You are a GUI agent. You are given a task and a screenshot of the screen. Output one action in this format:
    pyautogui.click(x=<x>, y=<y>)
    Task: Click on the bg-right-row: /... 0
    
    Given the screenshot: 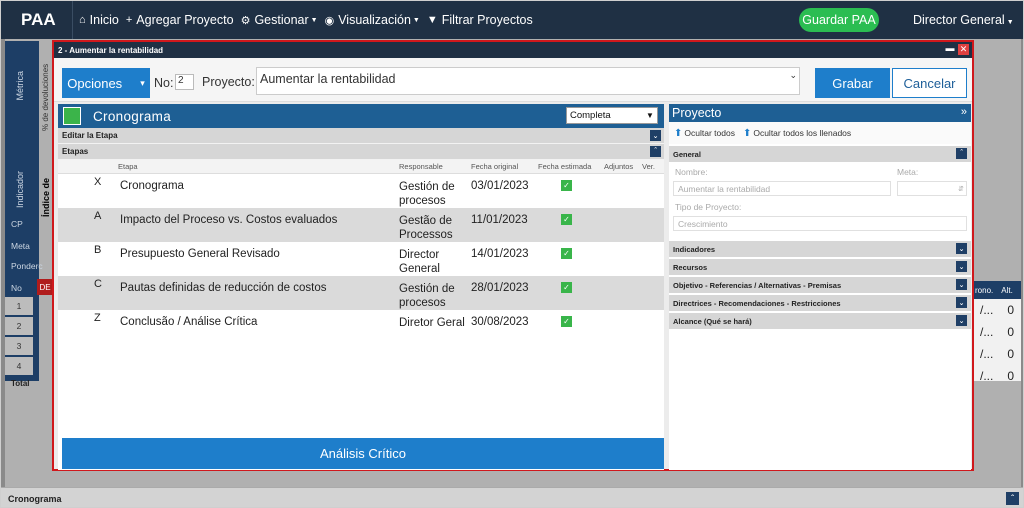 What is the action you would take?
    pyautogui.click(x=996, y=310)
    